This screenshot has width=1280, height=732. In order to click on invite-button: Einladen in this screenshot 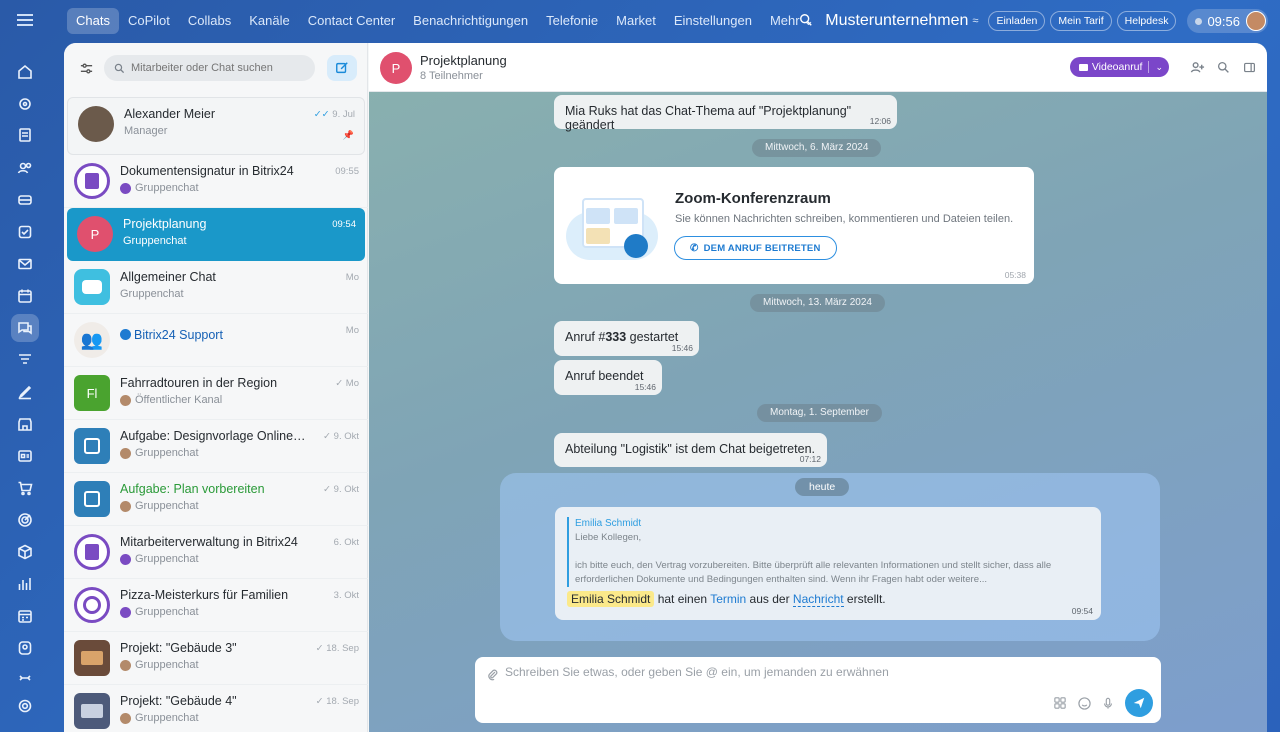, I will do `click(1017, 21)`.